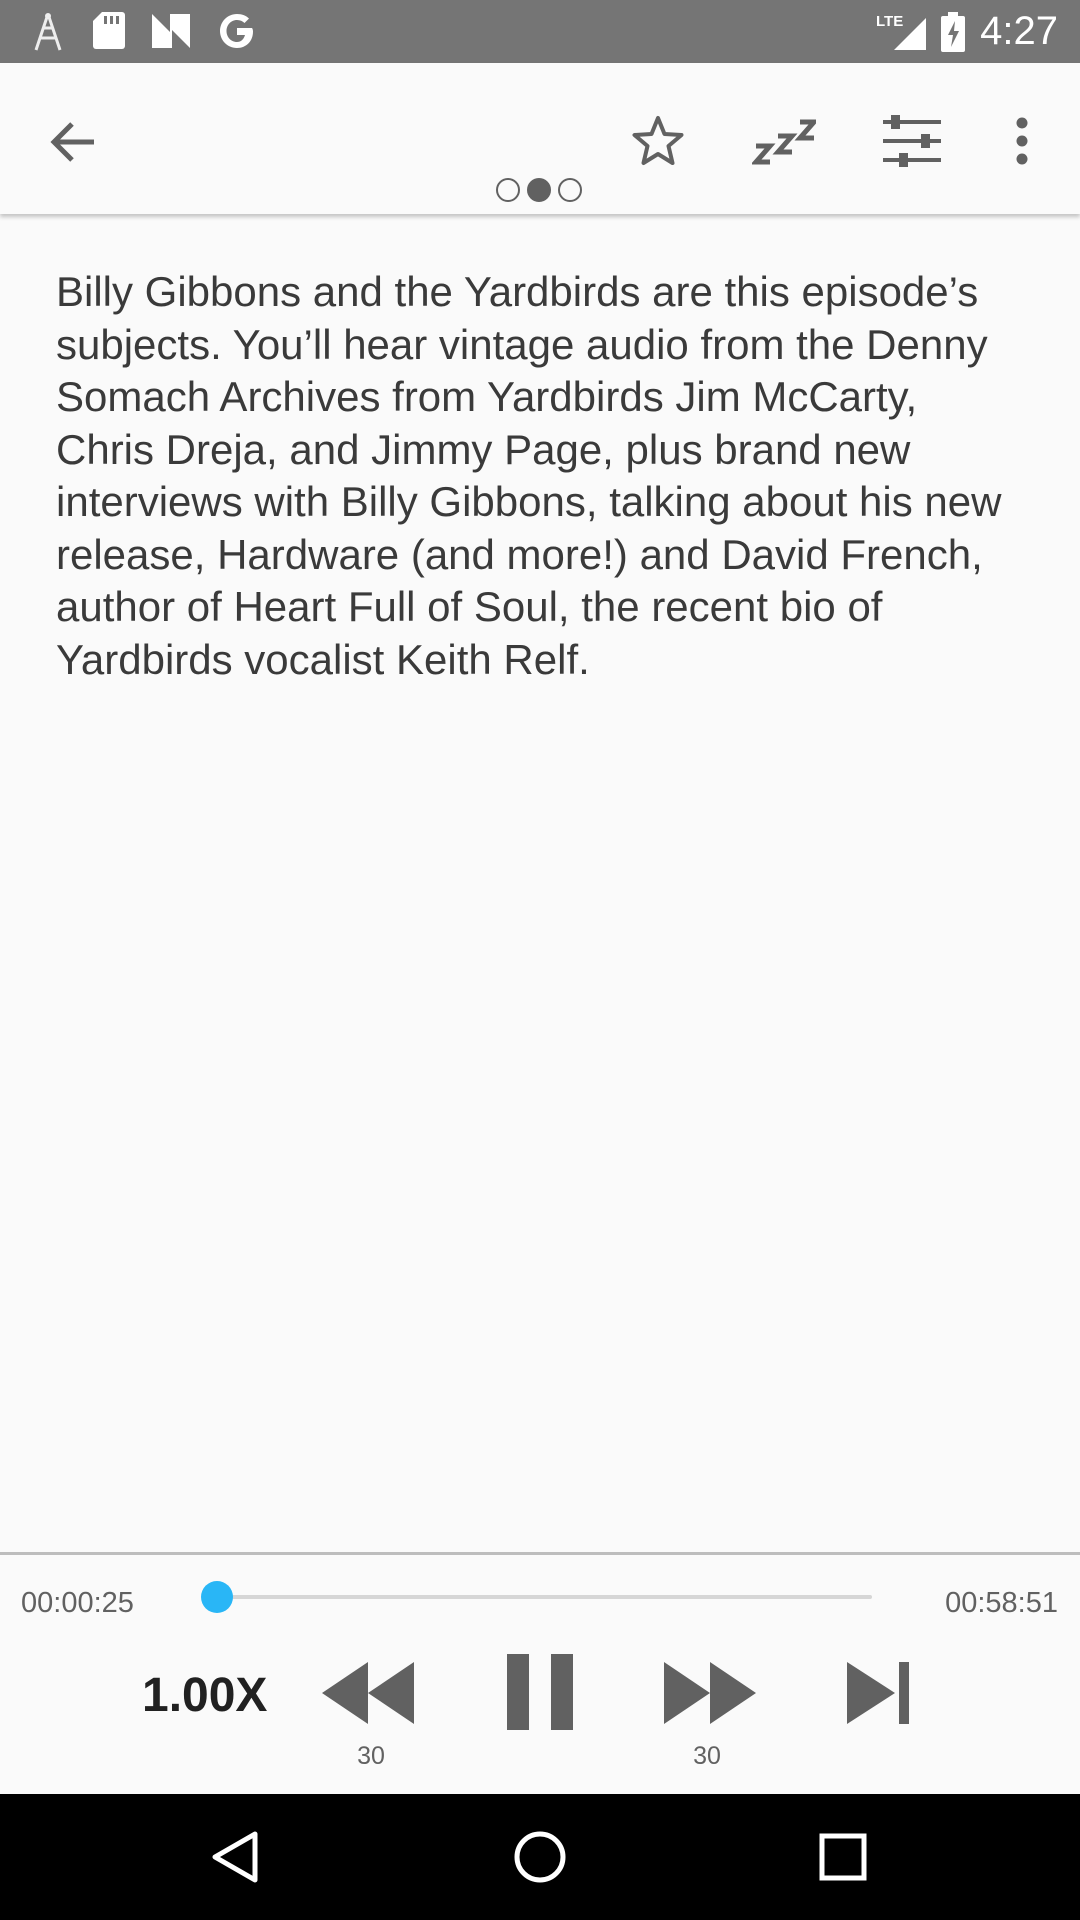  I want to click on nav-back-button, so click(235, 1857).